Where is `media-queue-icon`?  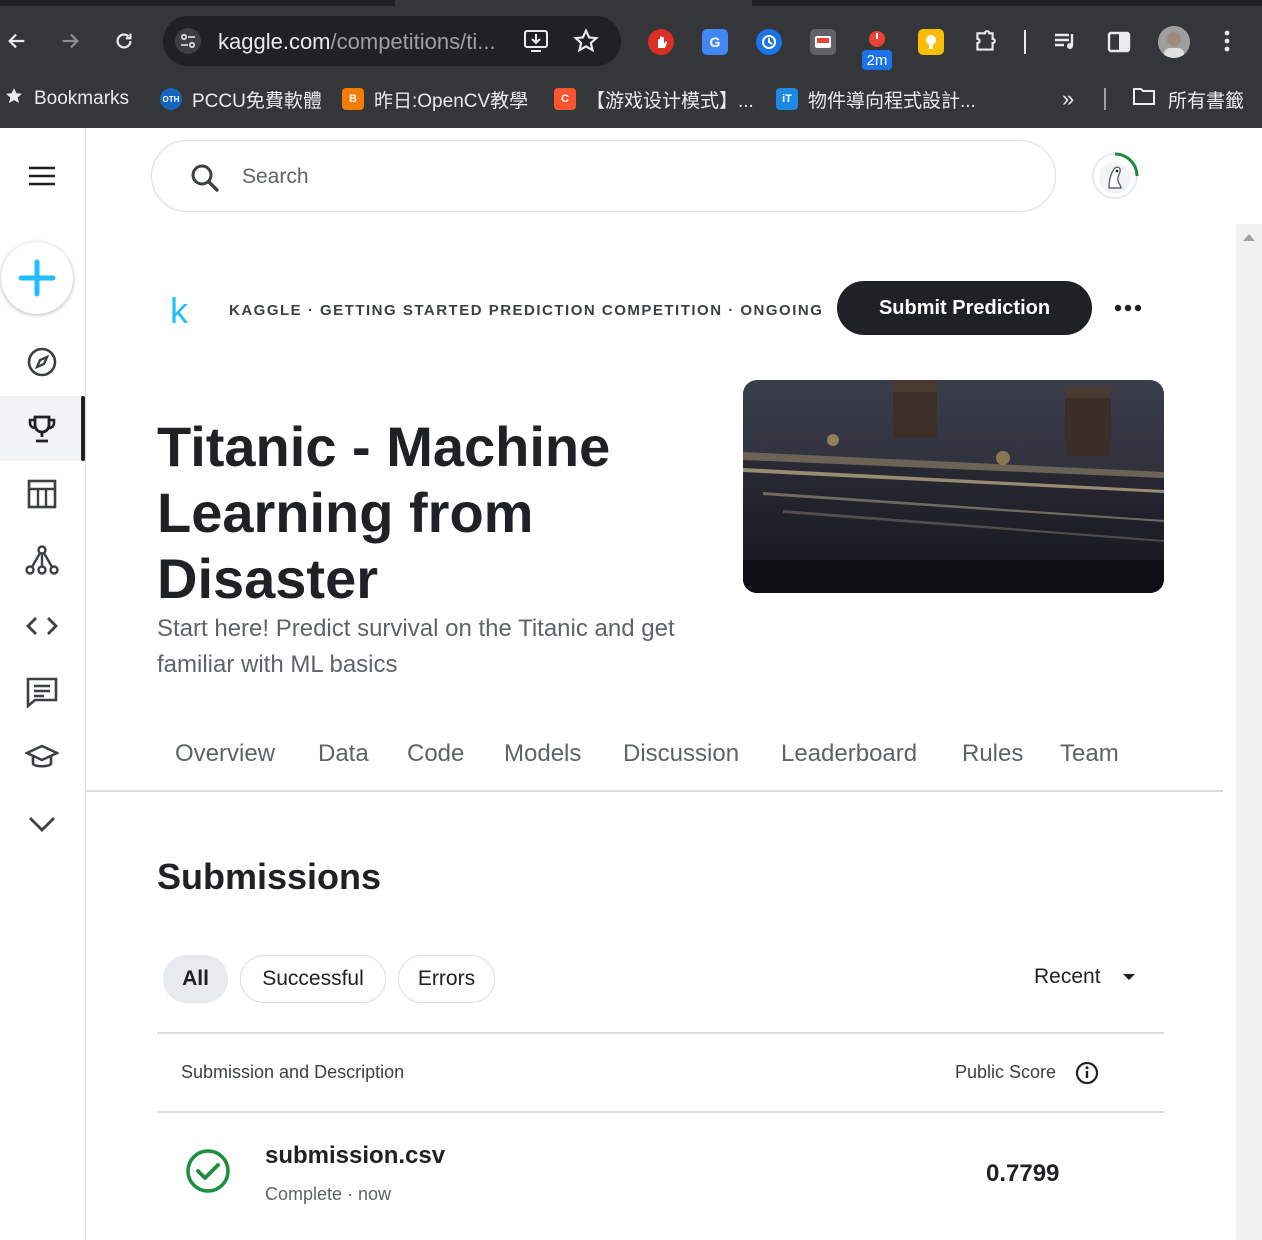 media-queue-icon is located at coordinates (1065, 42).